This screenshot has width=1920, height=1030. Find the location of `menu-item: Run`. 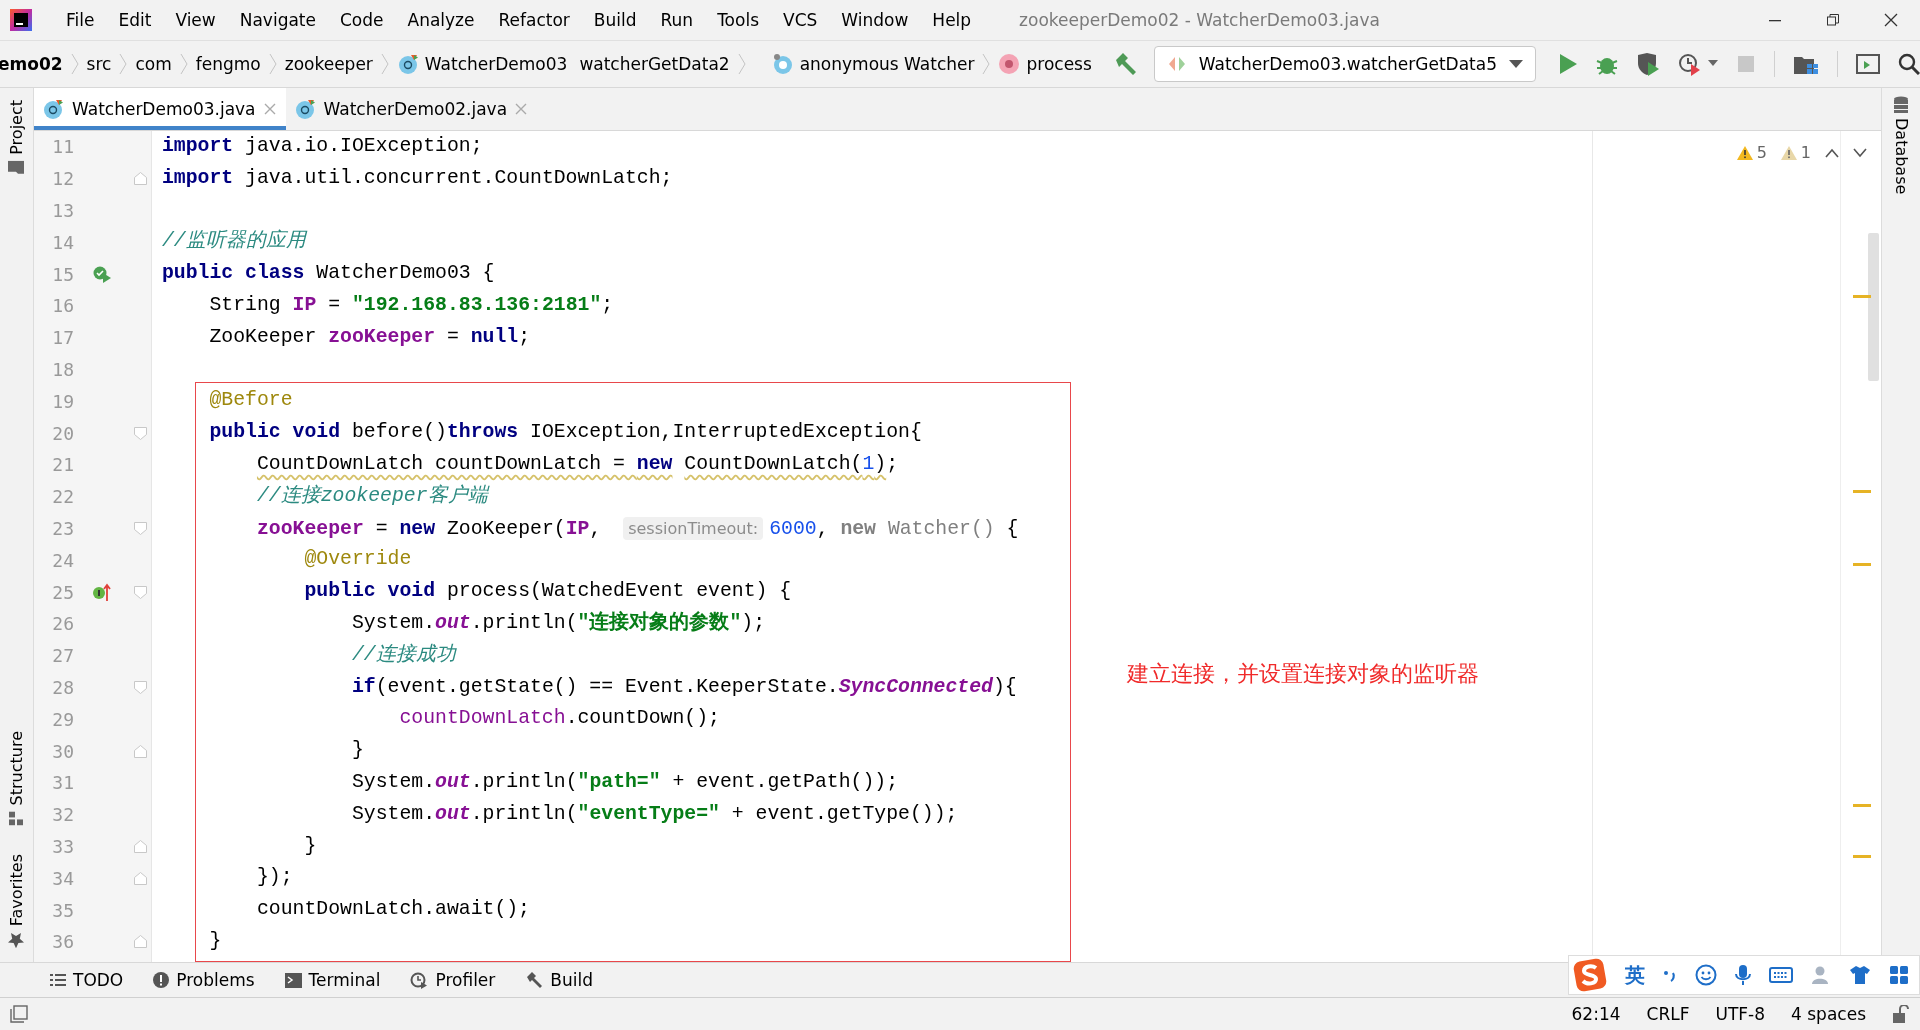

menu-item: Run is located at coordinates (677, 20).